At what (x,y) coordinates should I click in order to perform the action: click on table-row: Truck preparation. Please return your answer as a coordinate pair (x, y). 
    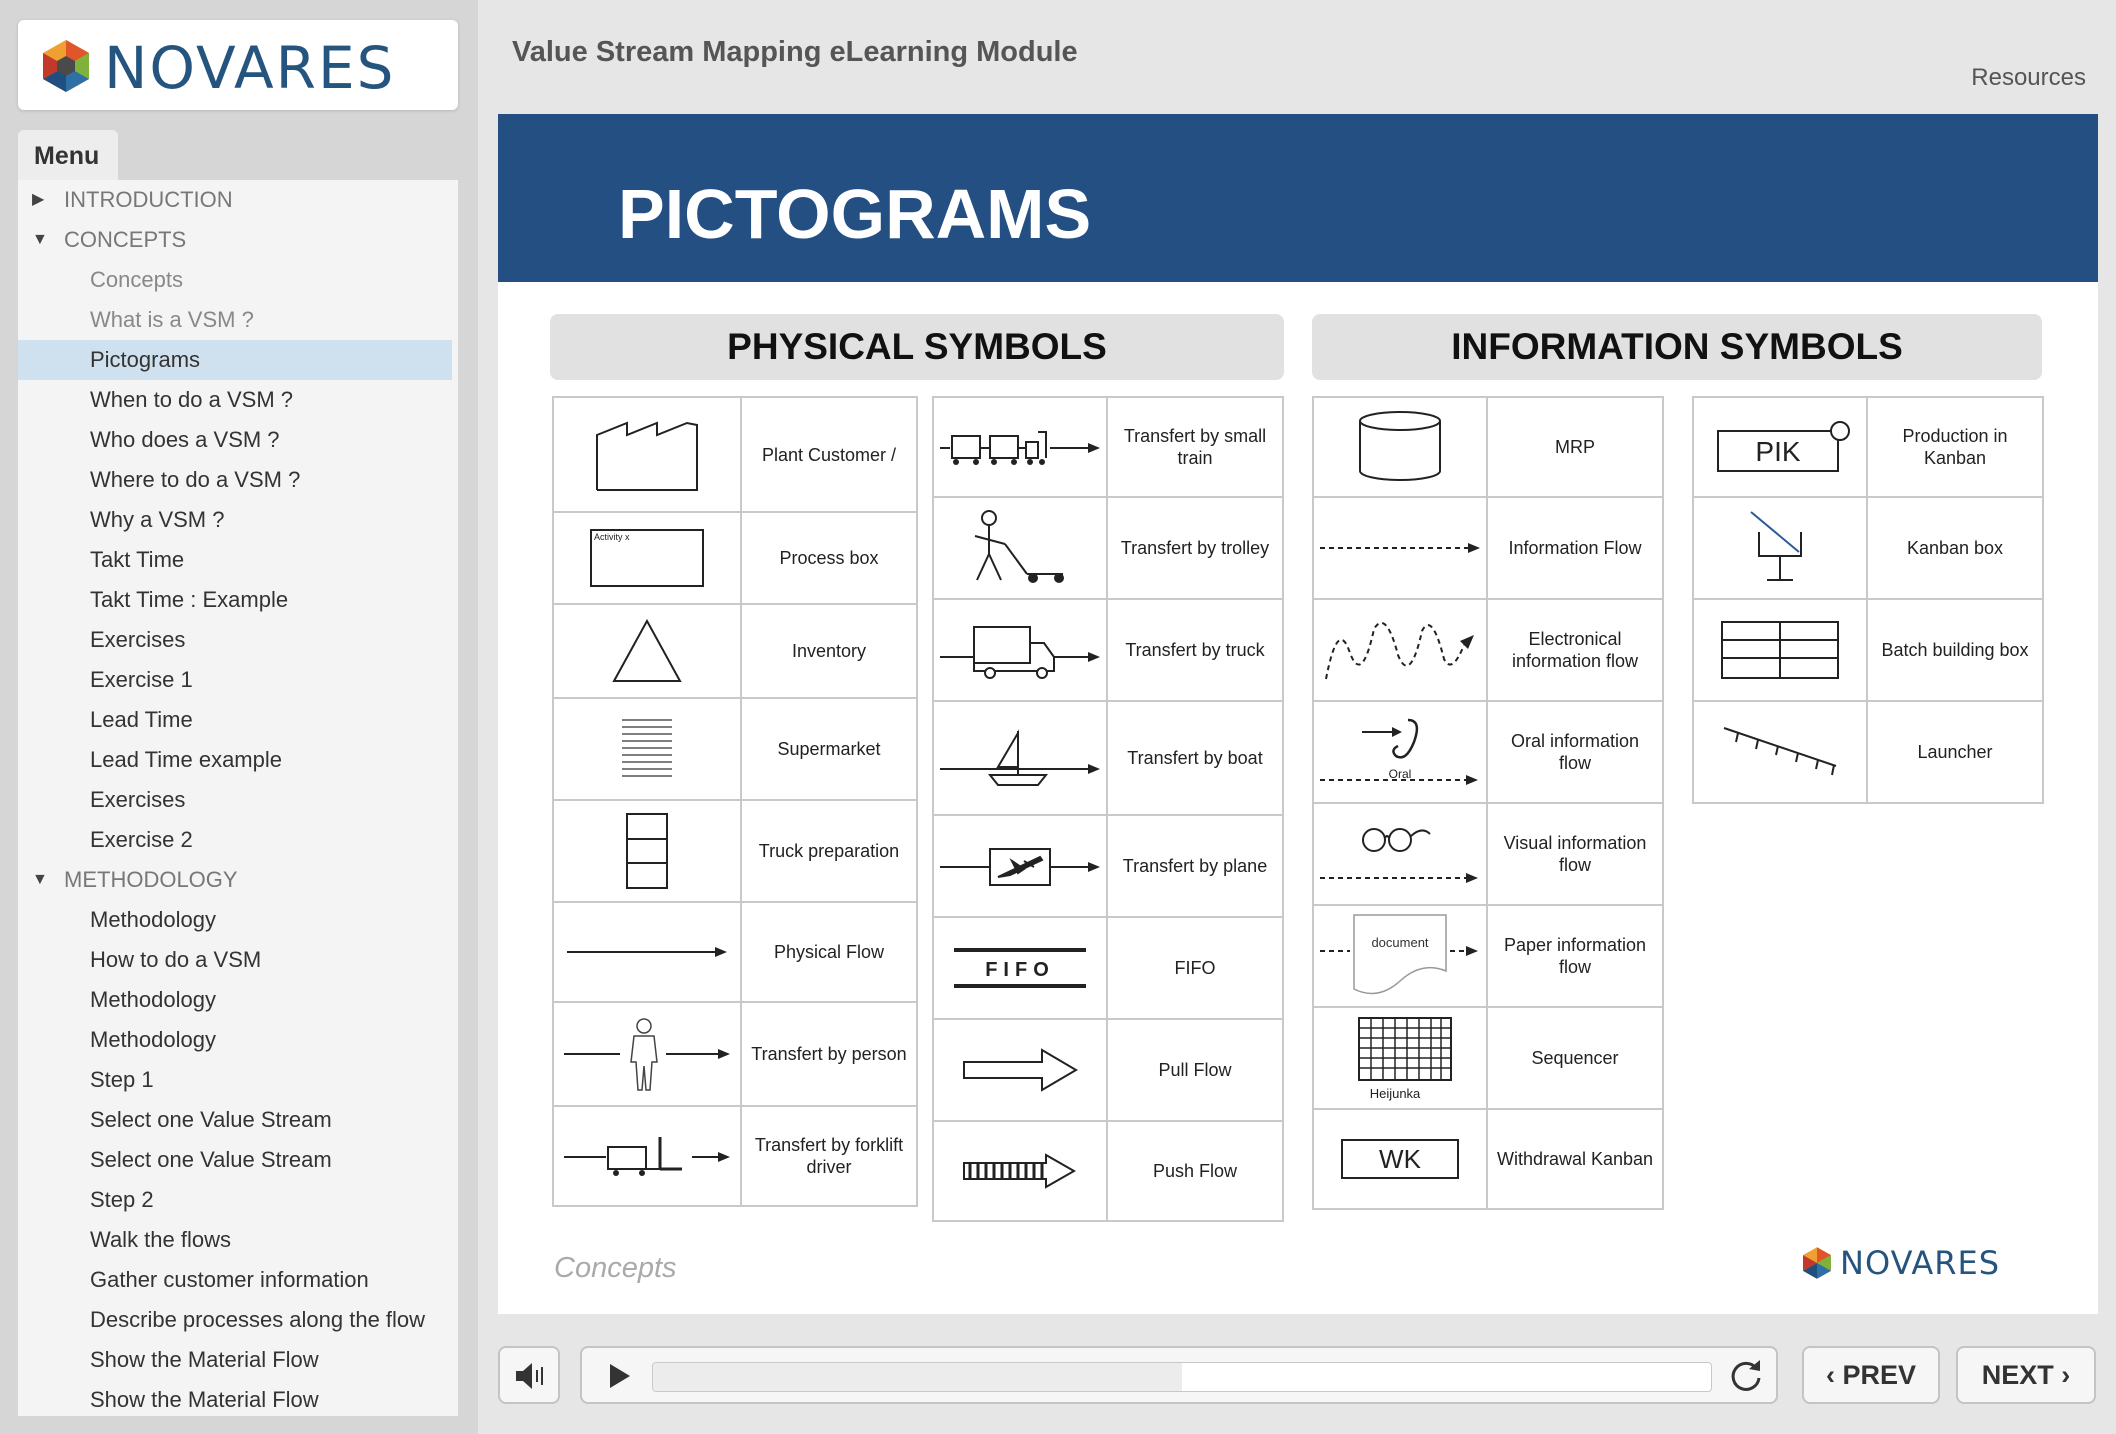
    Looking at the image, I should click on (735, 851).